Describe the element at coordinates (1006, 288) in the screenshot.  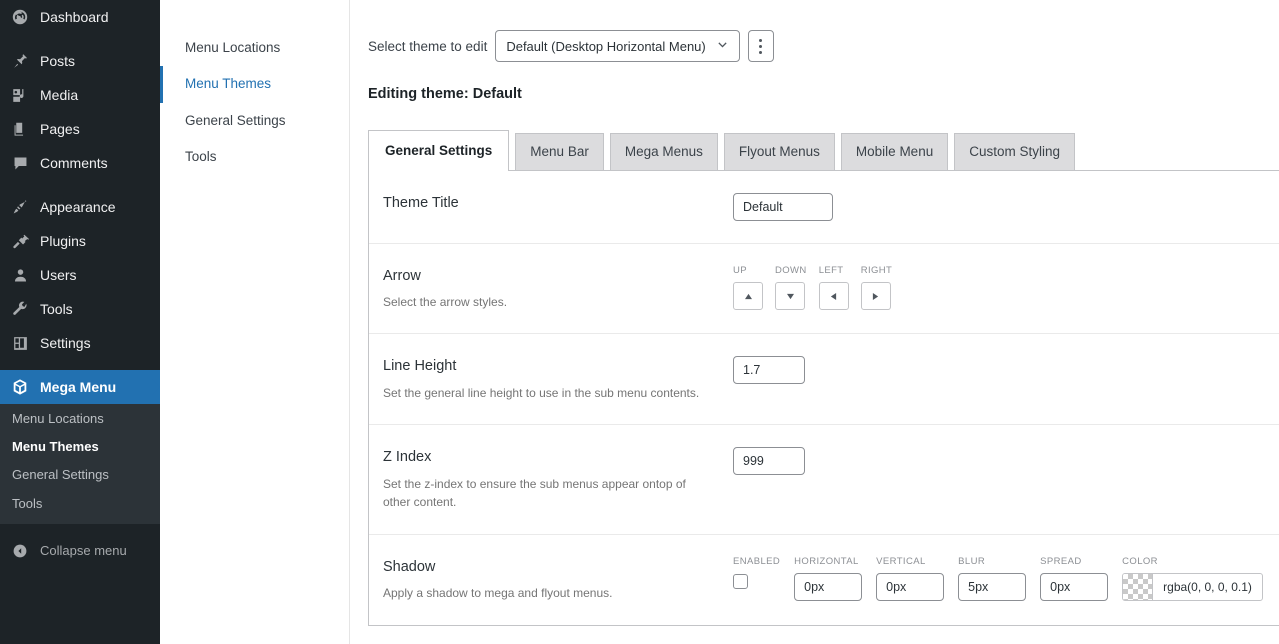
I see `setting-control: UP DOWN LEFT RIGHT` at that location.